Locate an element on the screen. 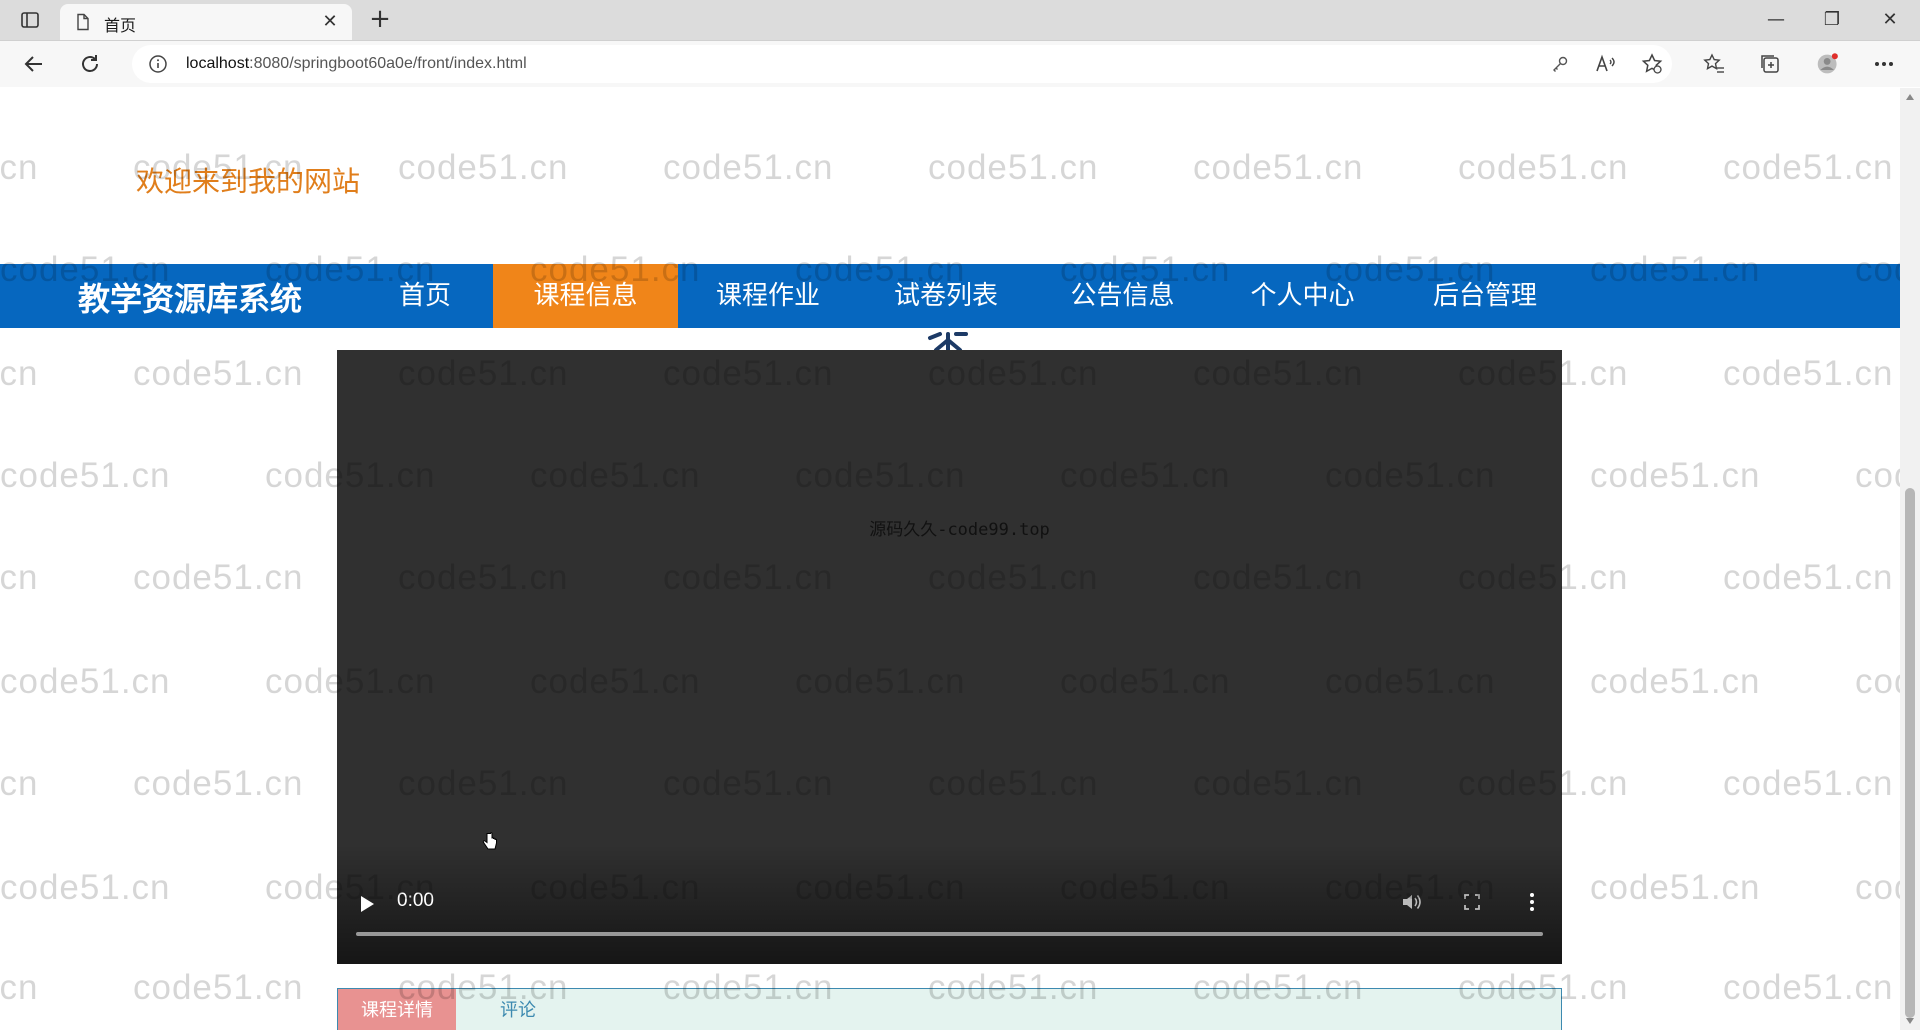 The height and width of the screenshot is (1030, 1920). scroll-up-arrow-icon is located at coordinates (1910, 97).